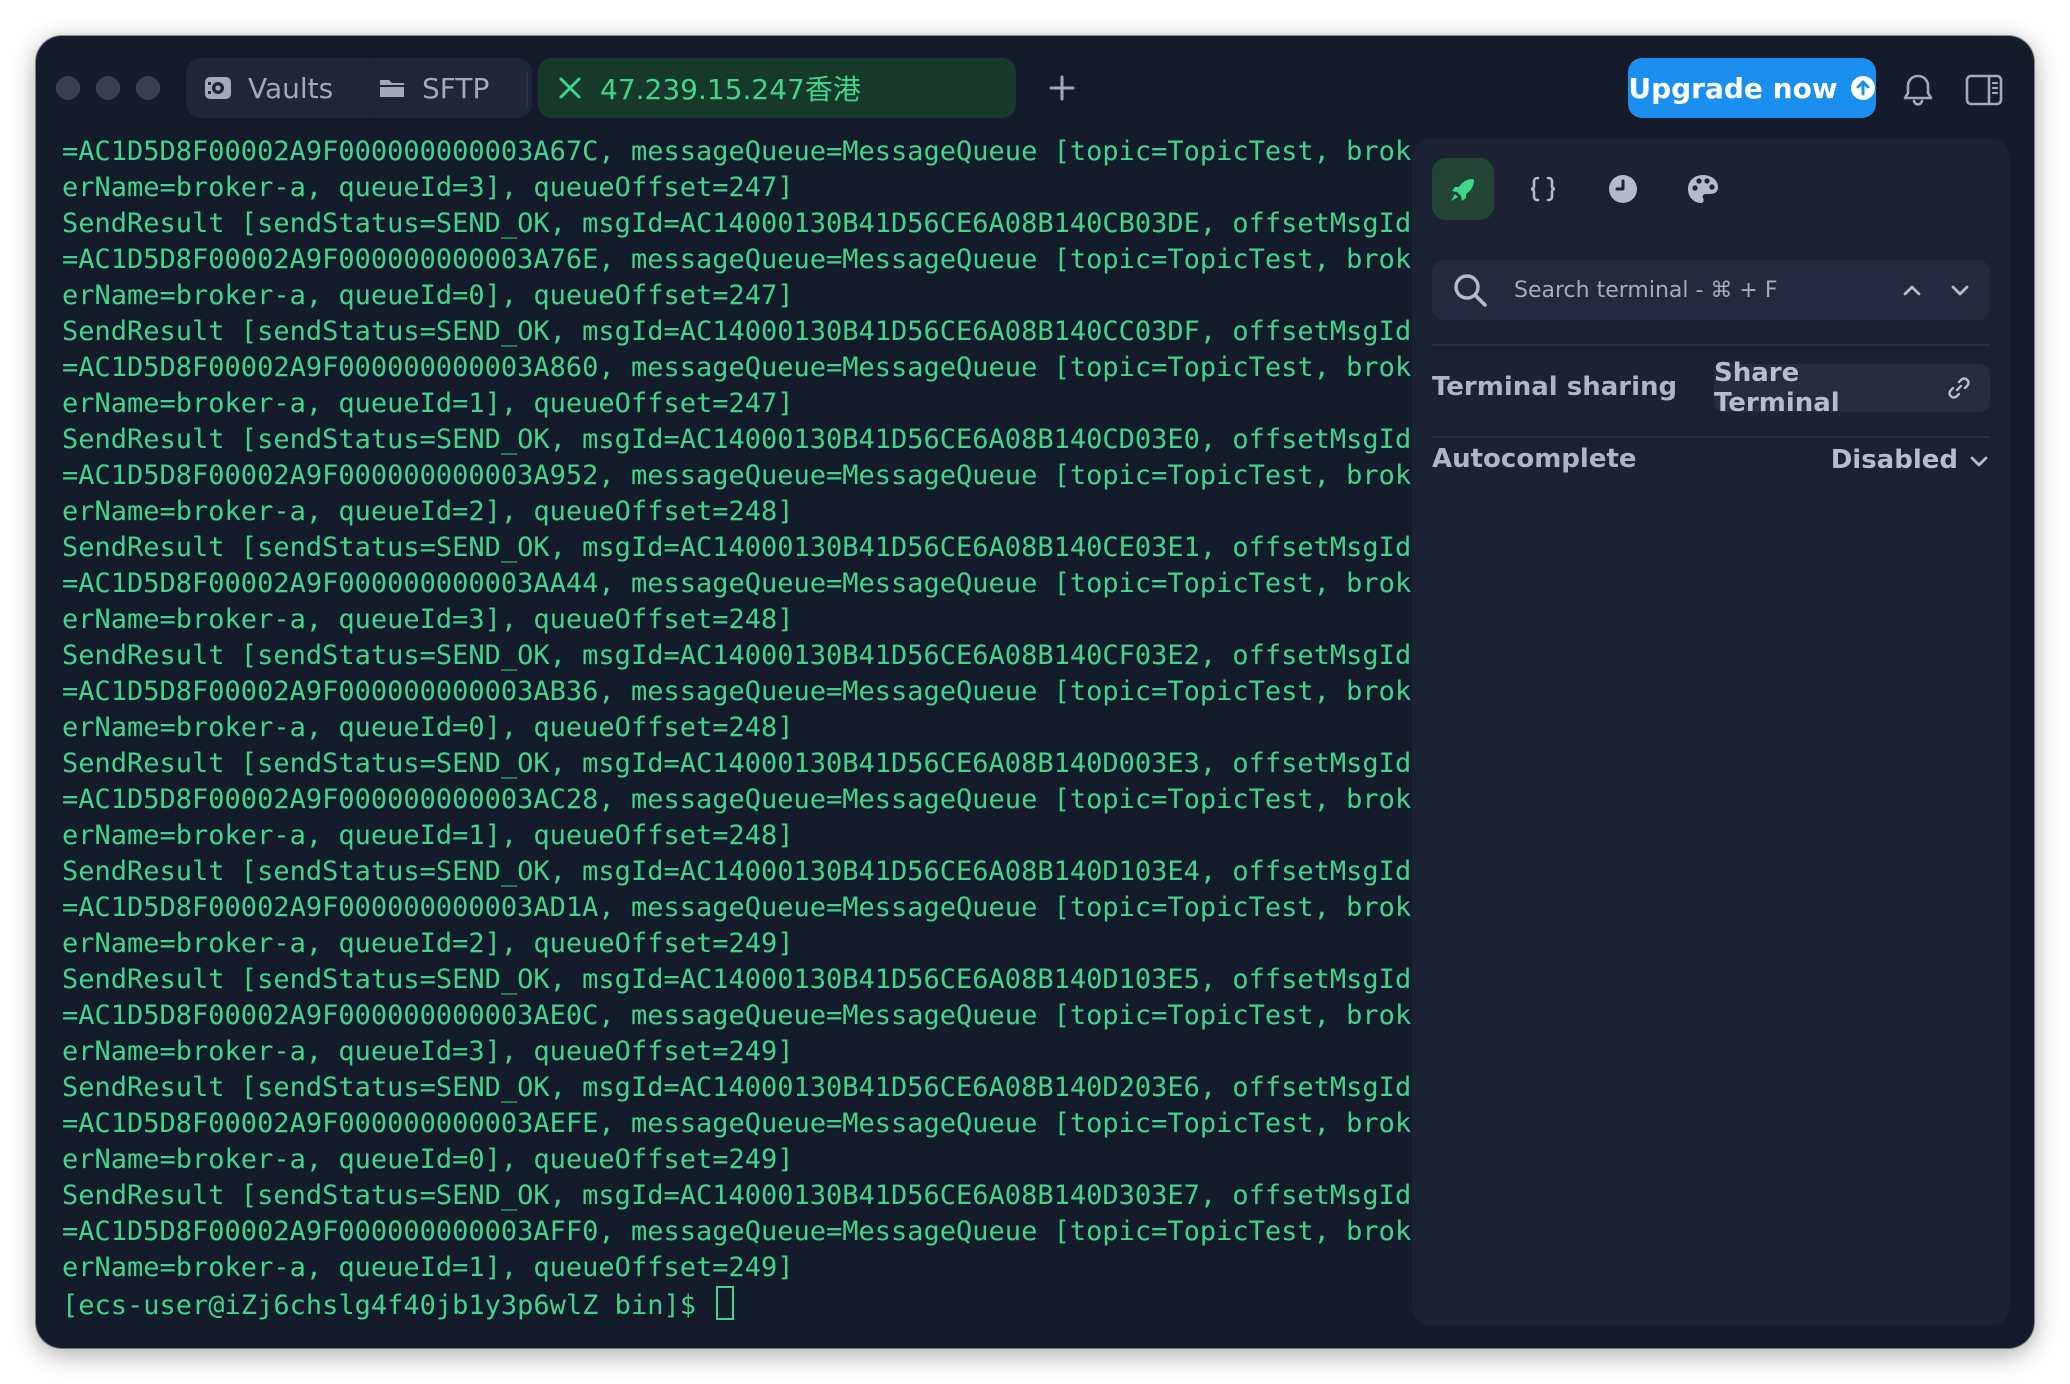 The height and width of the screenshot is (1384, 2070). What do you see at coordinates (68, 88) in the screenshot?
I see `close-window-button` at bounding box center [68, 88].